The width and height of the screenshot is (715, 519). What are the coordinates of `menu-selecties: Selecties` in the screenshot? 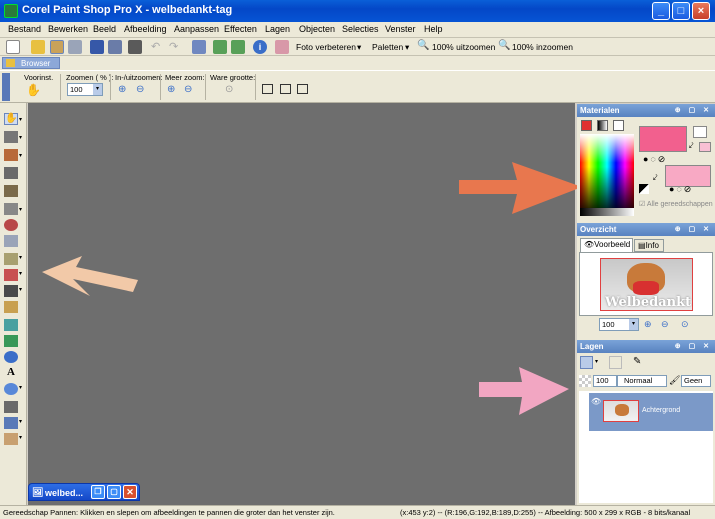 It's located at (360, 29).